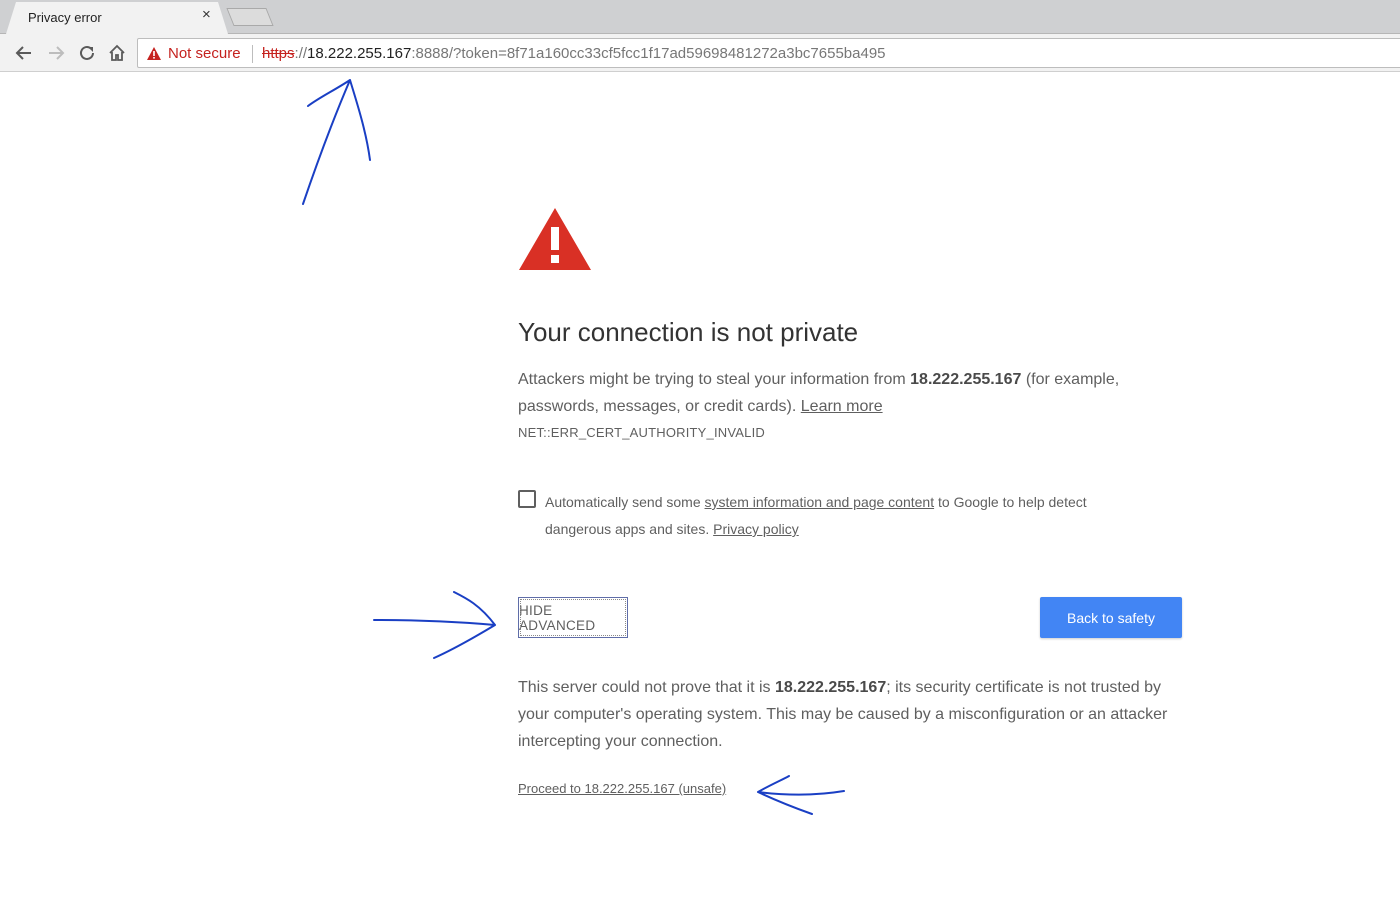 Image resolution: width=1400 pixels, height=898 pixels. What do you see at coordinates (801, 795) in the screenshot?
I see `annotation-arrow-left` at bounding box center [801, 795].